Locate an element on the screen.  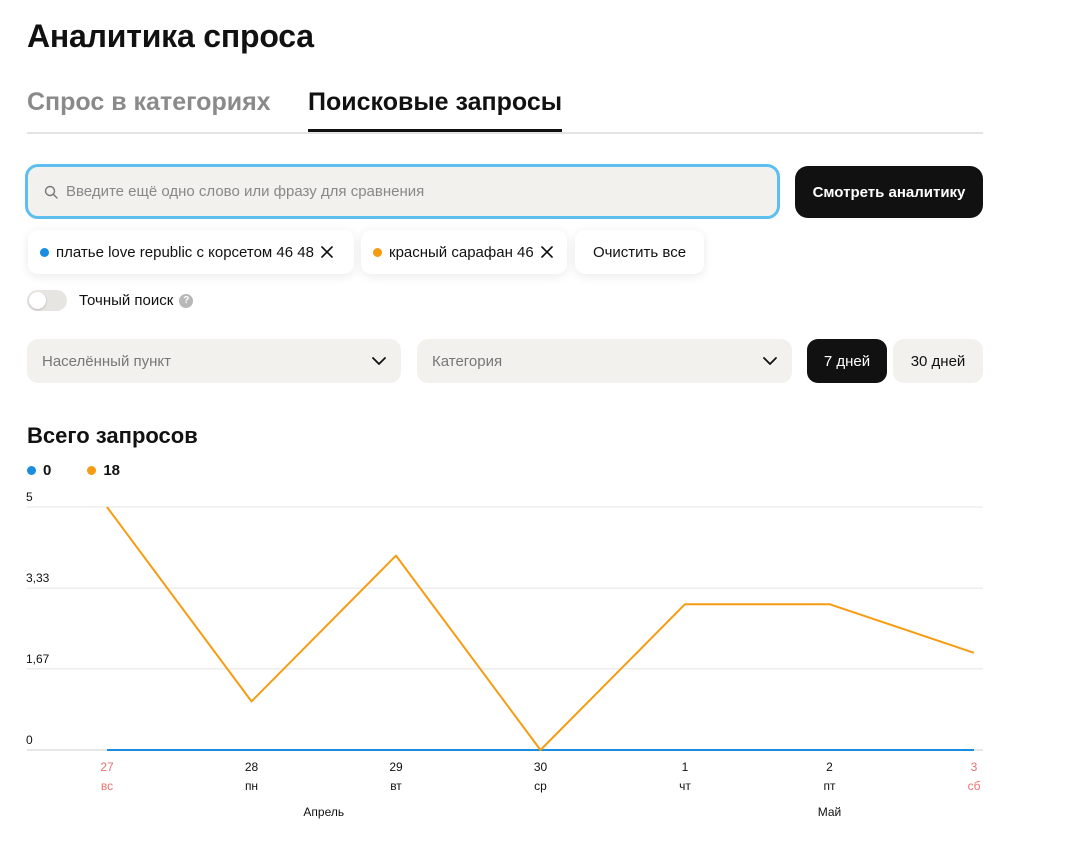
y-tick-label: 1,67 is located at coordinates (38, 659).